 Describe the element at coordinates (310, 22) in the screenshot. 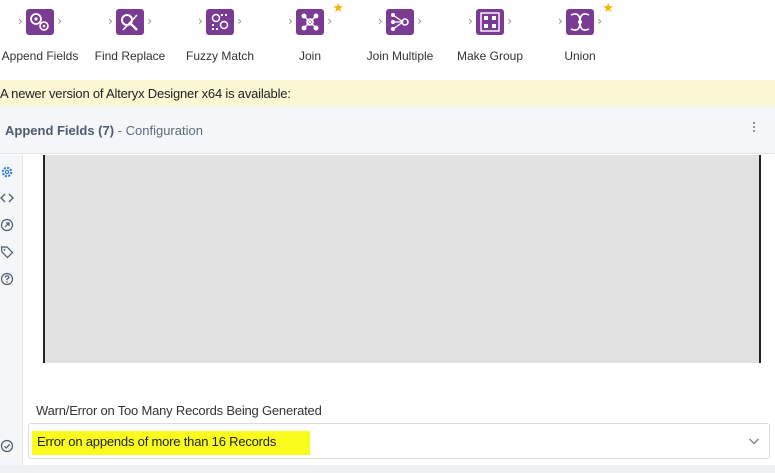

I see `join-icon` at that location.